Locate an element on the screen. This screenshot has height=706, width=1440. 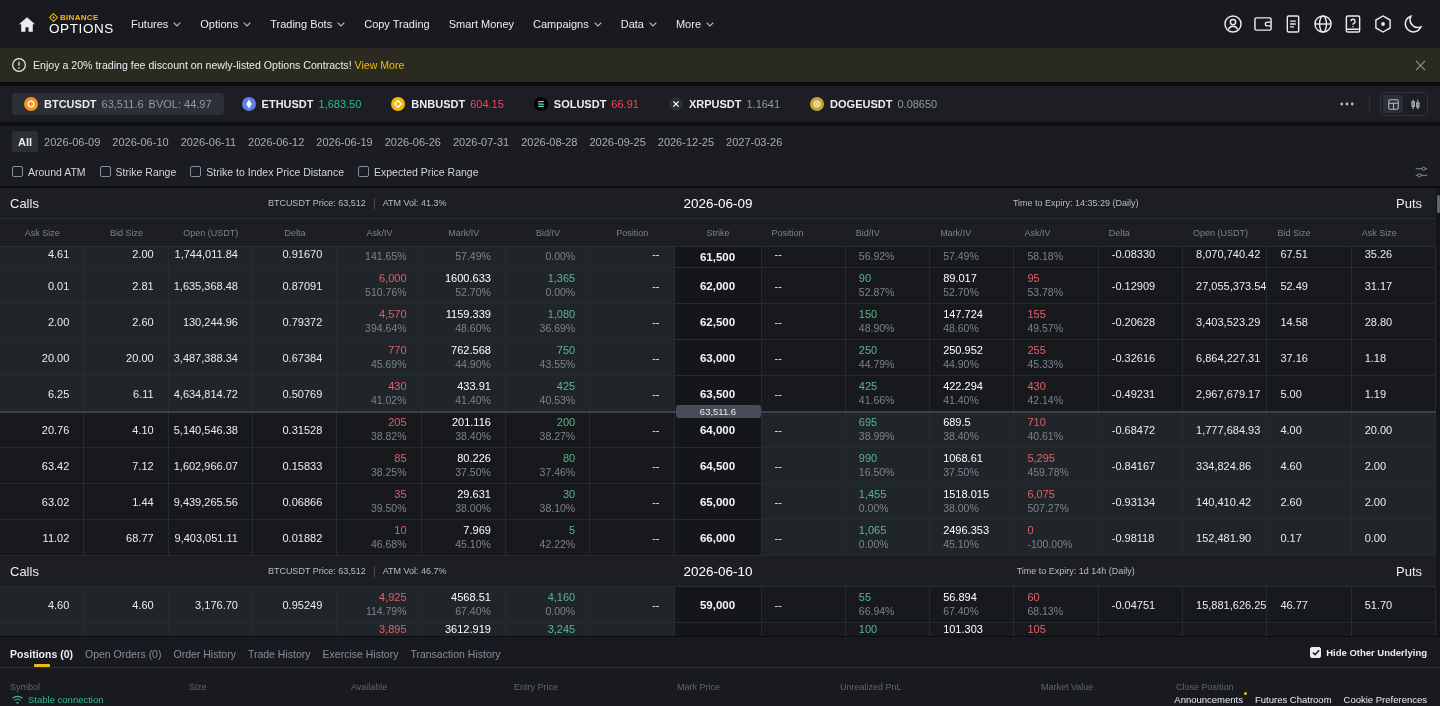
bid-price: 55 is located at coordinates (865, 597).